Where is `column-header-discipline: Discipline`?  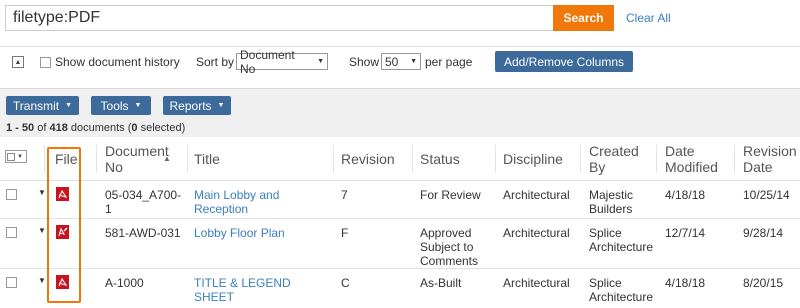 column-header-discipline: Discipline is located at coordinates (533, 159).